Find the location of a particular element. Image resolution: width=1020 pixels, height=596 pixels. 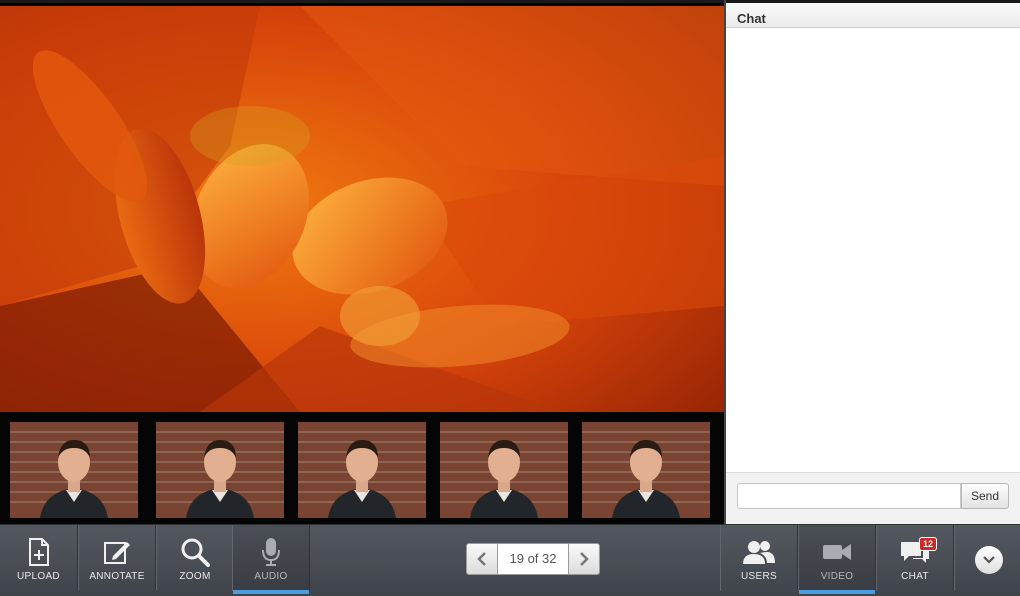

video-camera-icon is located at coordinates (837, 552).